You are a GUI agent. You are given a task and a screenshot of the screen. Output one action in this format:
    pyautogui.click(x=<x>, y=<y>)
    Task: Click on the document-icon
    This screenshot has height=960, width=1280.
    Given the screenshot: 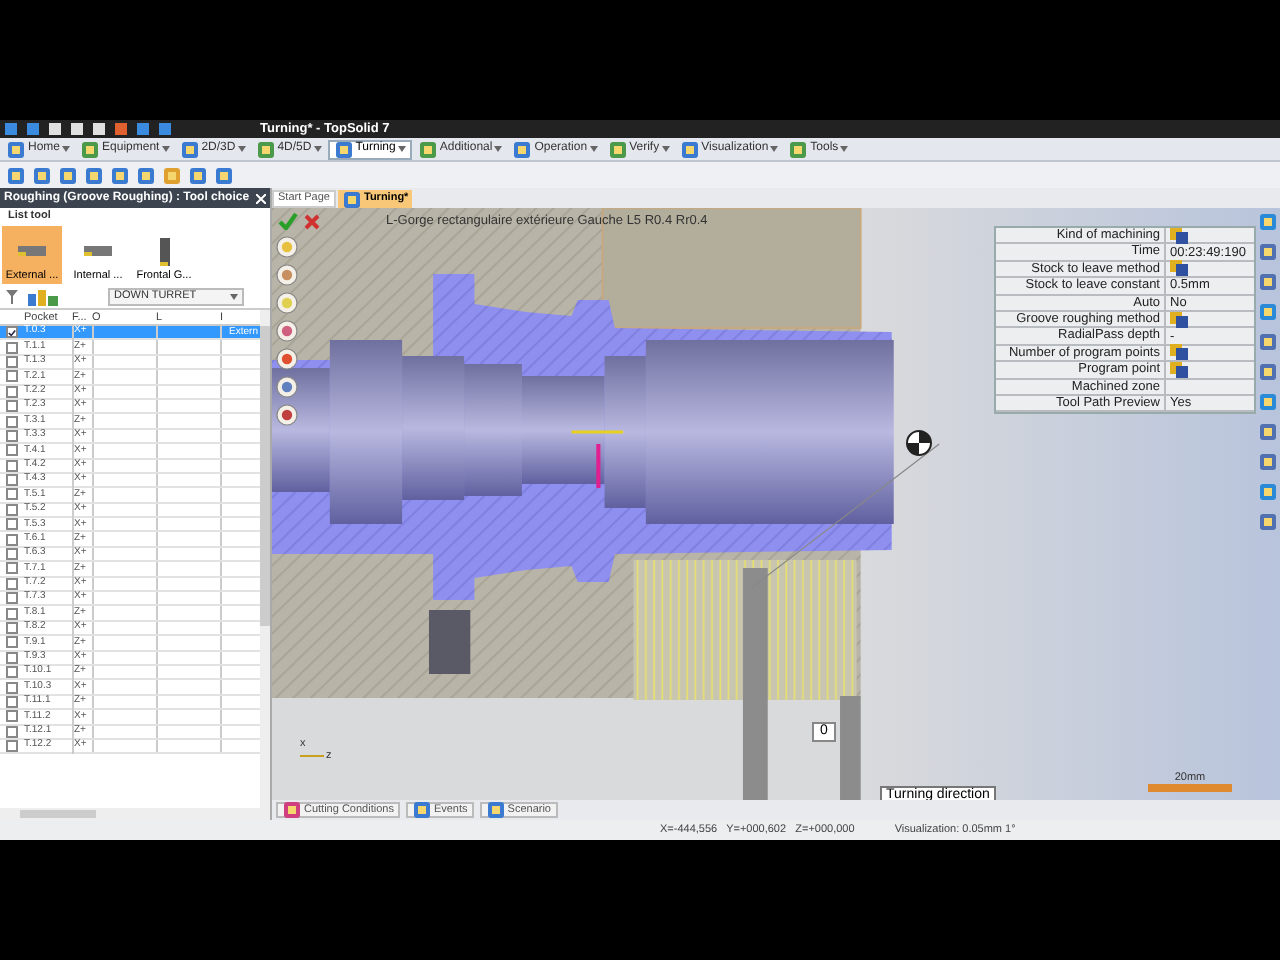 What is the action you would take?
    pyautogui.click(x=352, y=199)
    